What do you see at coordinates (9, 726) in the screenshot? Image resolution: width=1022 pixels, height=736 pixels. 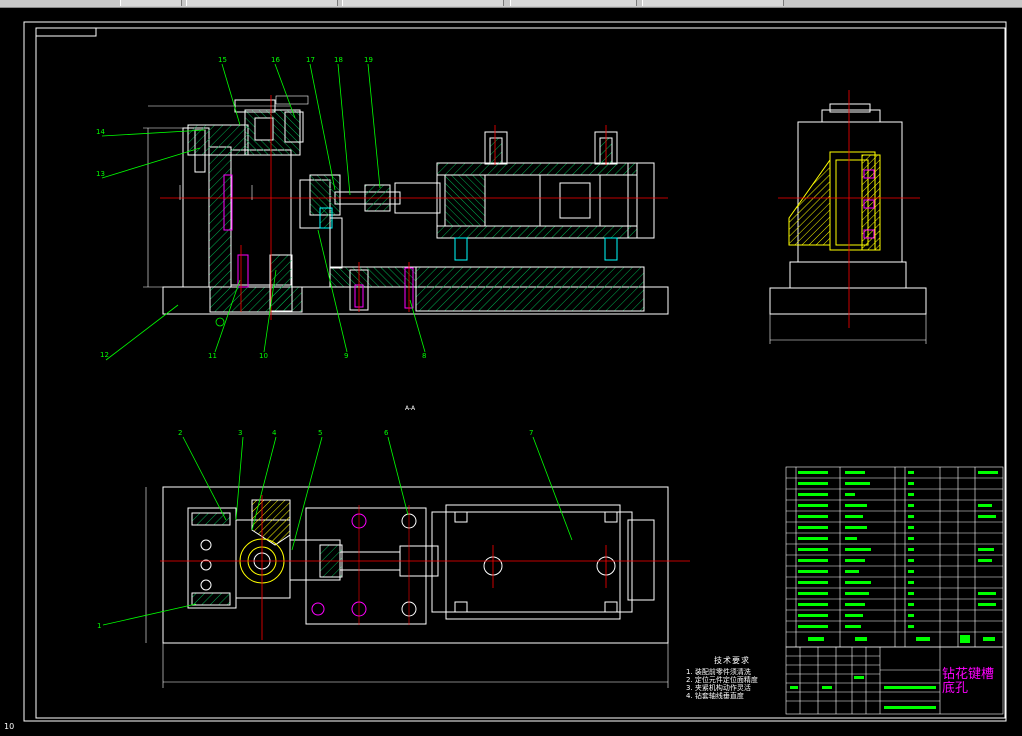 I see `corner-readout: 10` at bounding box center [9, 726].